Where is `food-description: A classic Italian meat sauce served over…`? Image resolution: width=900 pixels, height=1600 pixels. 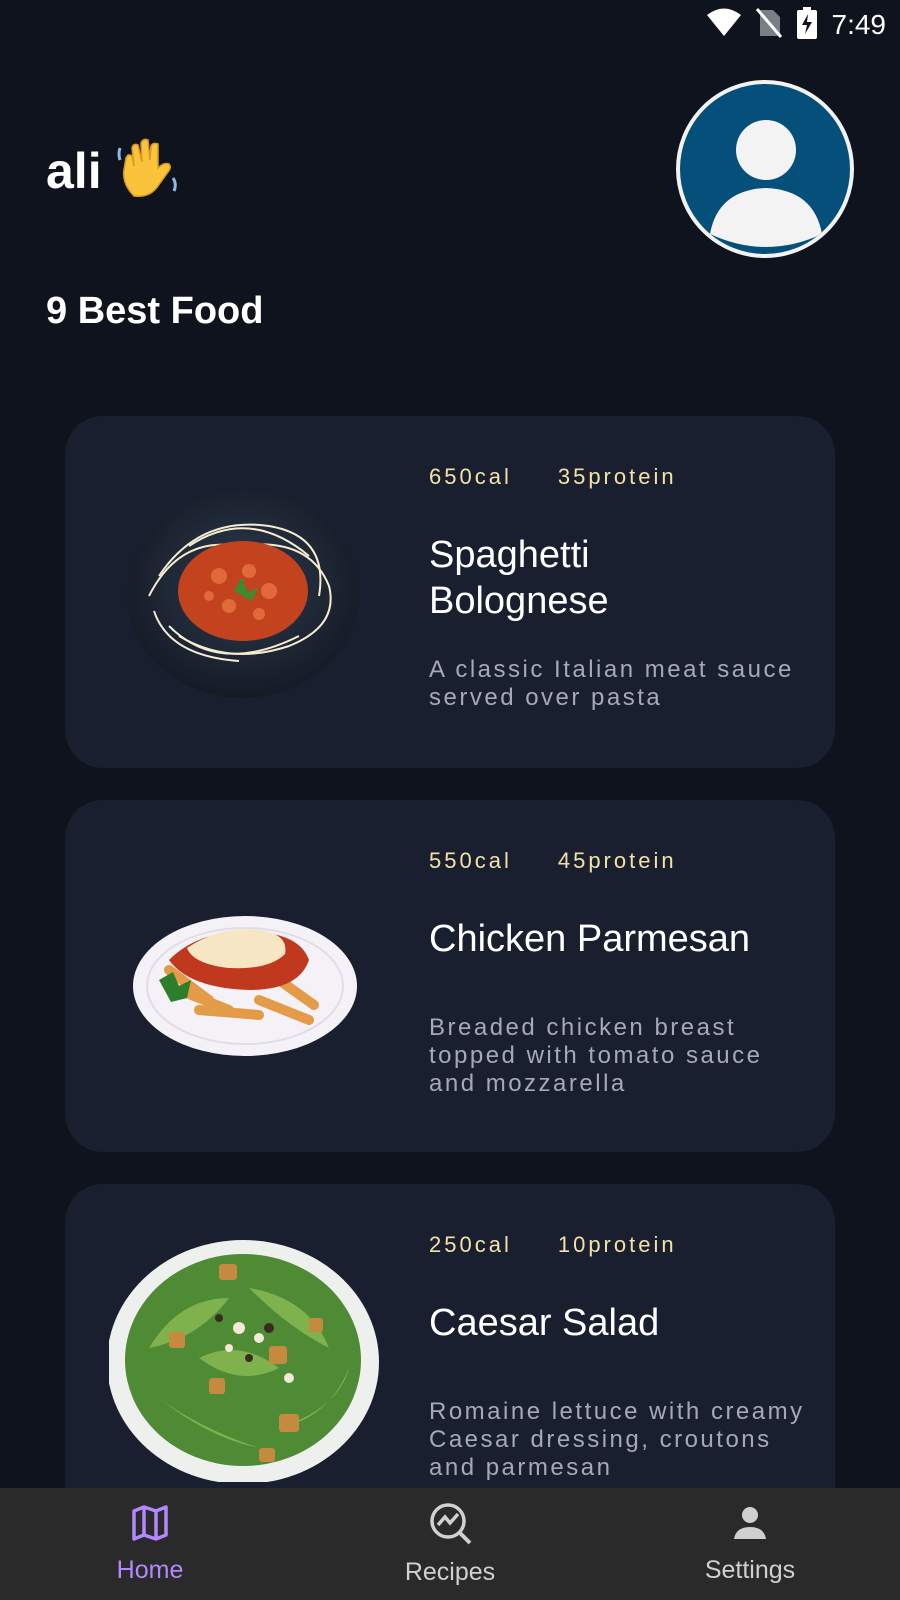 food-description: A classic Italian meat sauce served over… is located at coordinates (611, 683).